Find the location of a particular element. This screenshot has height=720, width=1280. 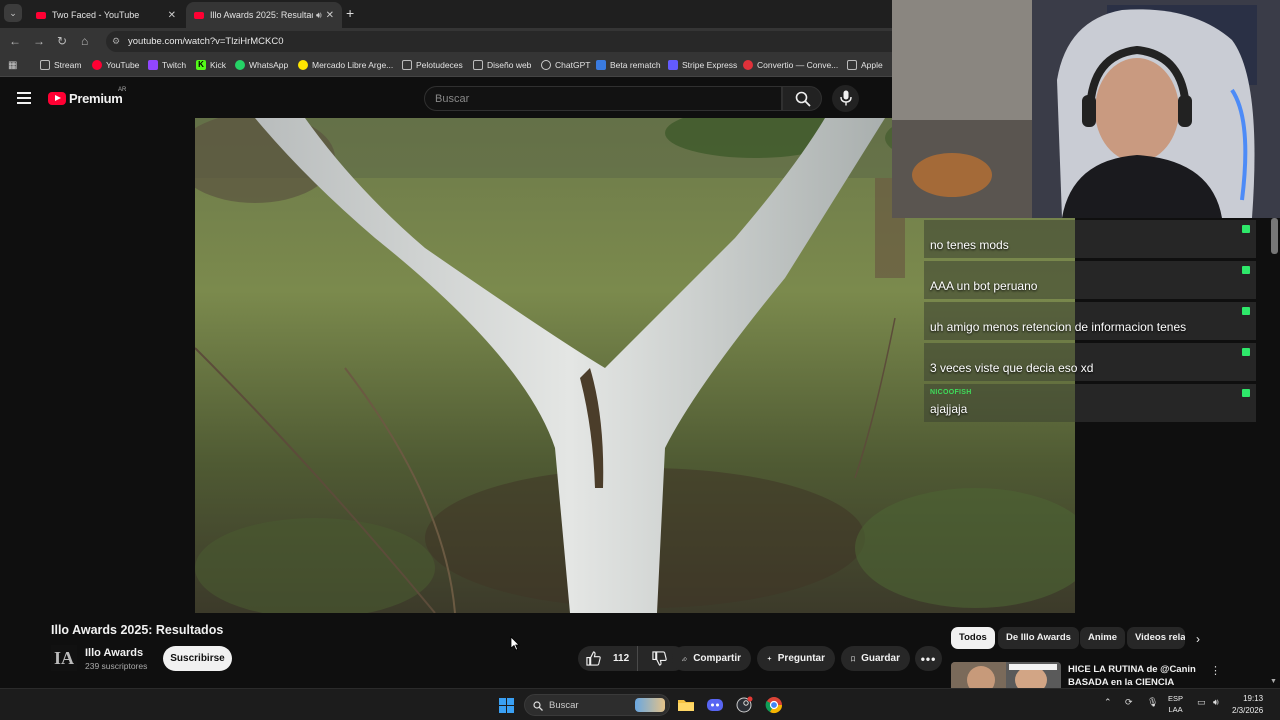

video-title: Illo Awards 2025: Resultados is located at coordinates (137, 630).